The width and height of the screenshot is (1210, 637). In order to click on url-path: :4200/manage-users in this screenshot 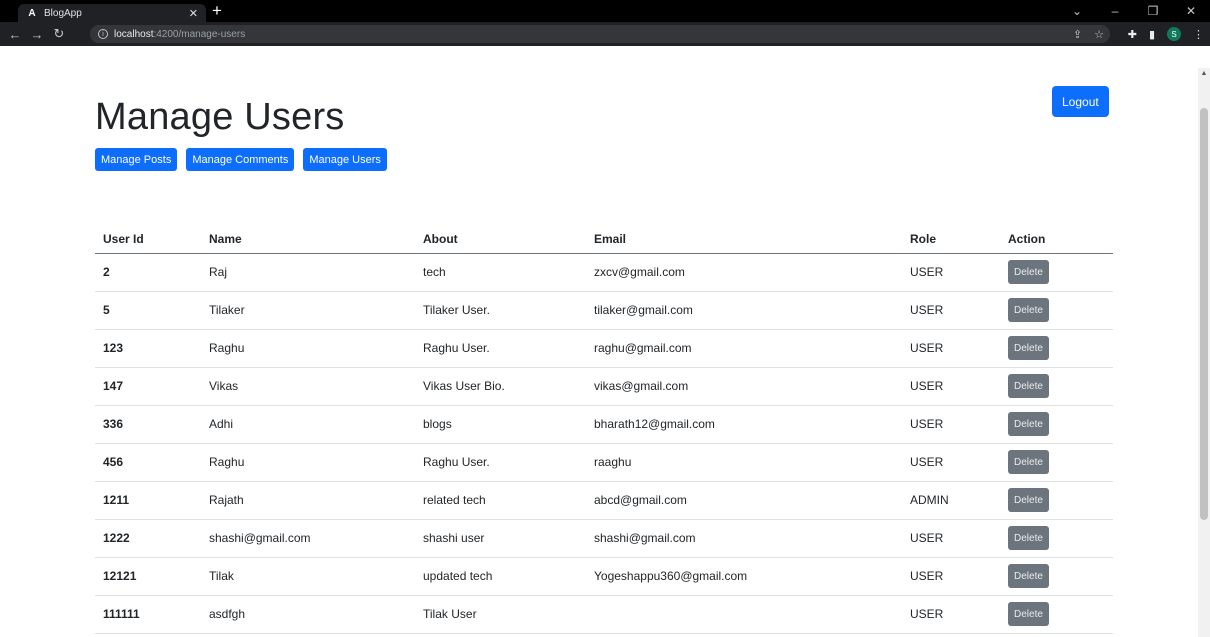, I will do `click(199, 34)`.